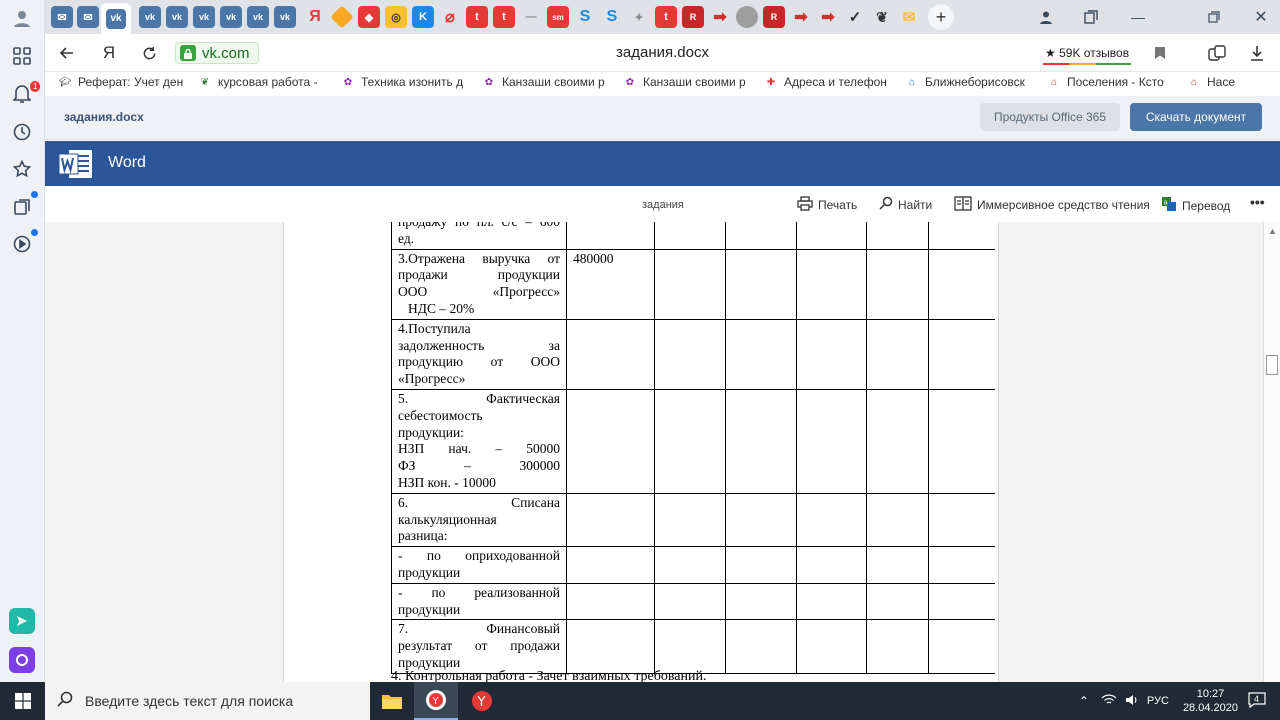 The height and width of the screenshot is (720, 1280). Describe the element at coordinates (1138, 17) in the screenshot. I see `minimize-window-icon: —` at that location.